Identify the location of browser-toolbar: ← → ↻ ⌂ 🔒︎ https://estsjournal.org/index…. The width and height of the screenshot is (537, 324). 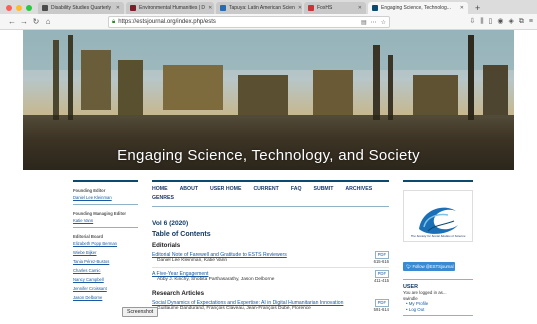
(268, 22).